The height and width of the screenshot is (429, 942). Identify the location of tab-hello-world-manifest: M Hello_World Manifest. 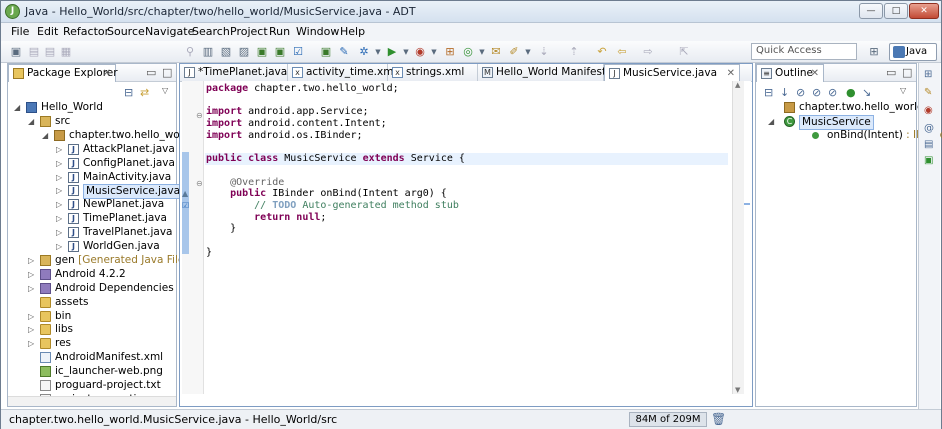
(542, 73).